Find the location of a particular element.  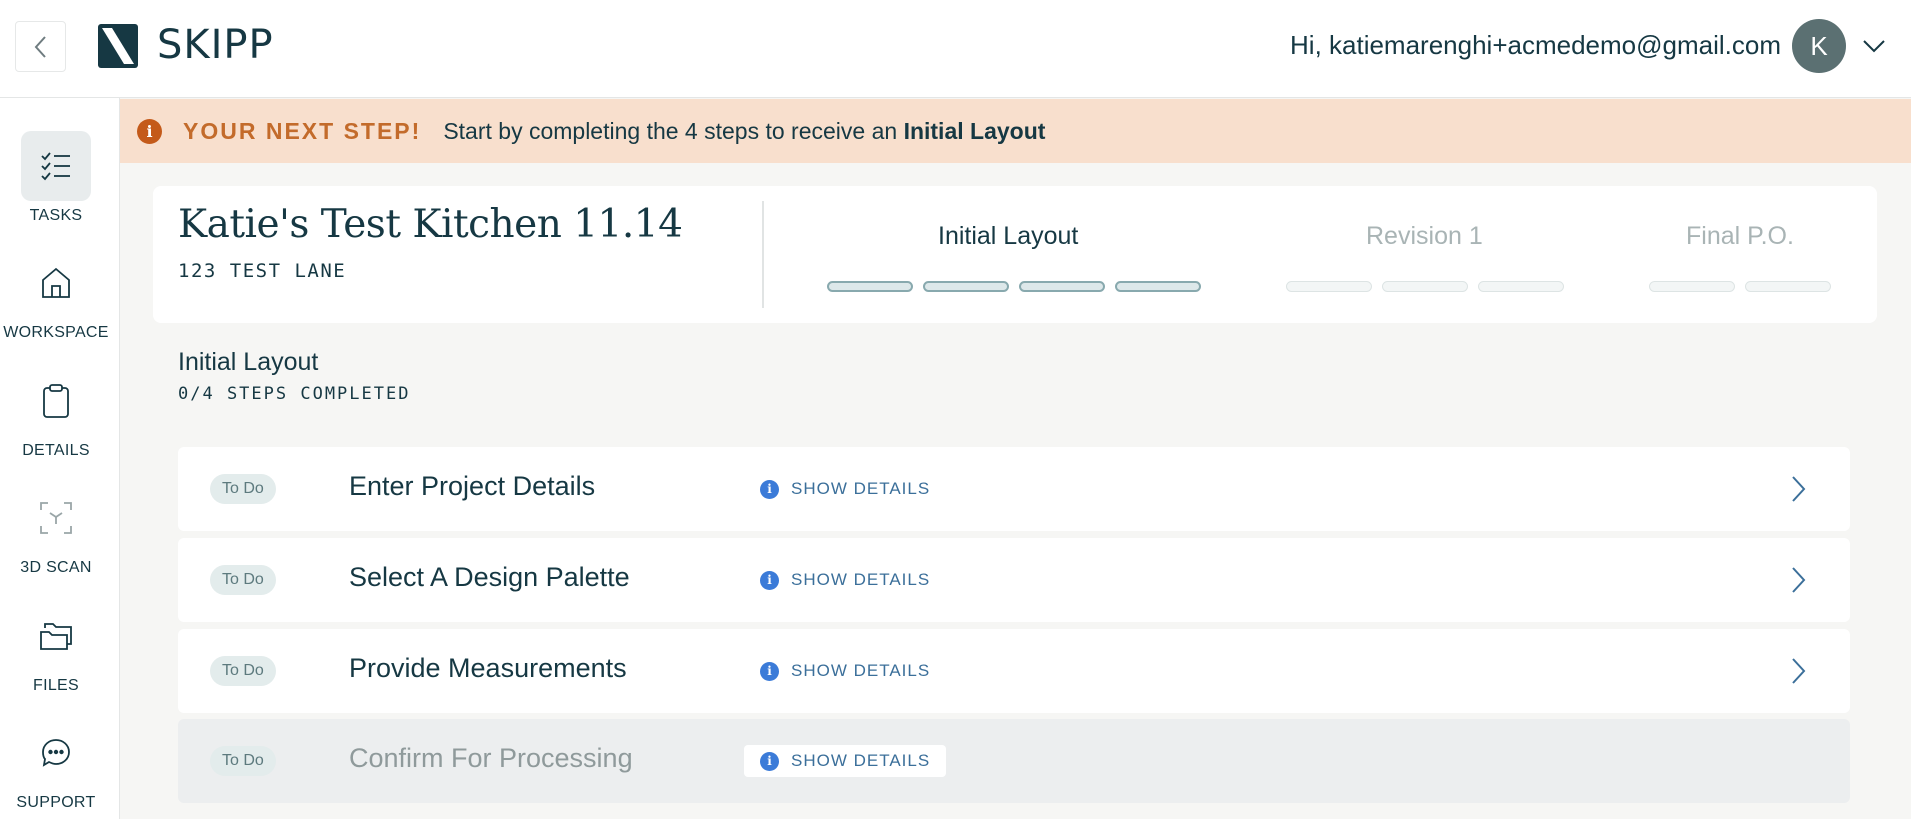

sidebar-item-label: 3D SCAN is located at coordinates (56, 567).